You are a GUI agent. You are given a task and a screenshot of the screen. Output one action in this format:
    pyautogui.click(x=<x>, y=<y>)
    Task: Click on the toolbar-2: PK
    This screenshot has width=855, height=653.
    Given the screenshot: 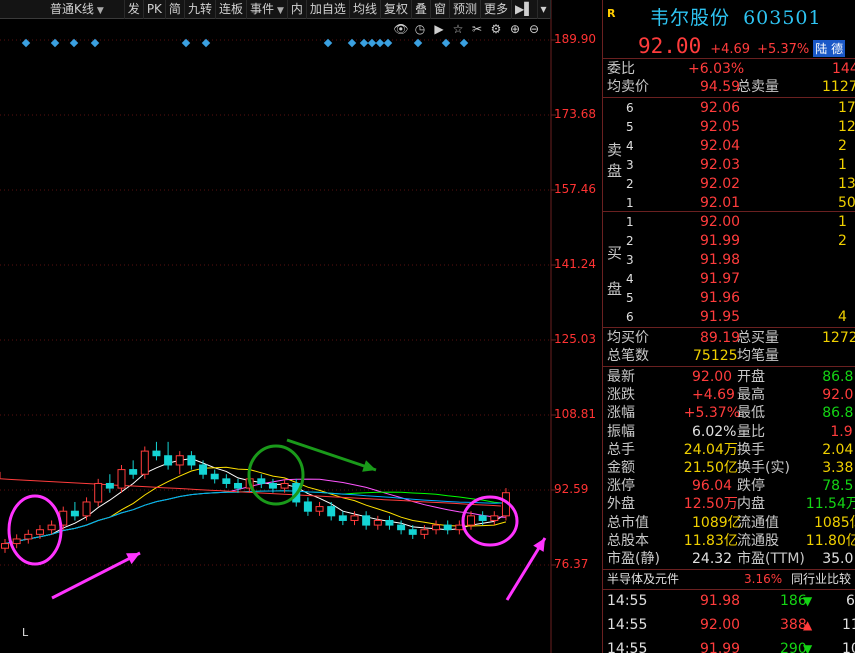 What is the action you would take?
    pyautogui.click(x=155, y=9)
    